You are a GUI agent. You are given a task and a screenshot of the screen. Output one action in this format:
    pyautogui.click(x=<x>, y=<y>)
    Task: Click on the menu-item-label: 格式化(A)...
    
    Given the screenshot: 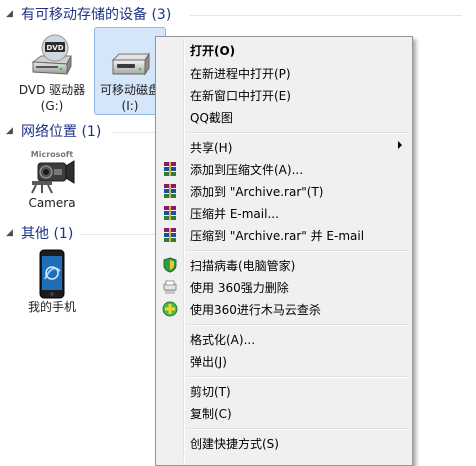 What is the action you would take?
    pyautogui.click(x=223, y=339)
    